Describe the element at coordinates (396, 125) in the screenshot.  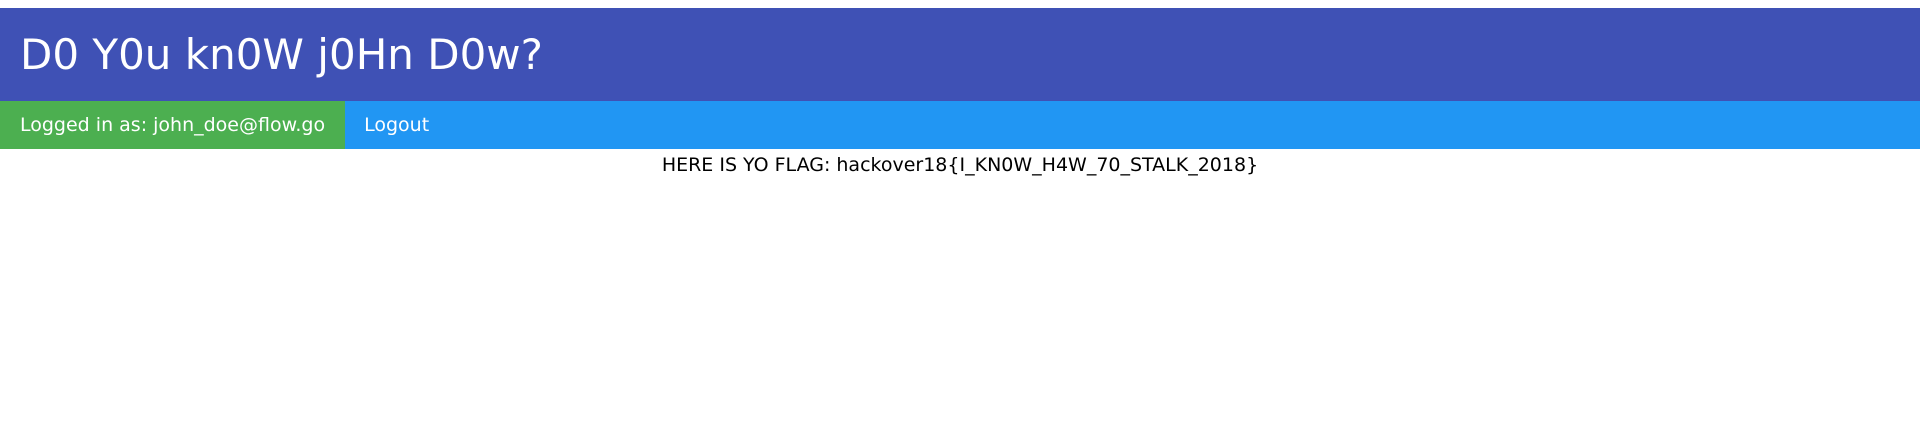
I see `logout-link: Logout` at that location.